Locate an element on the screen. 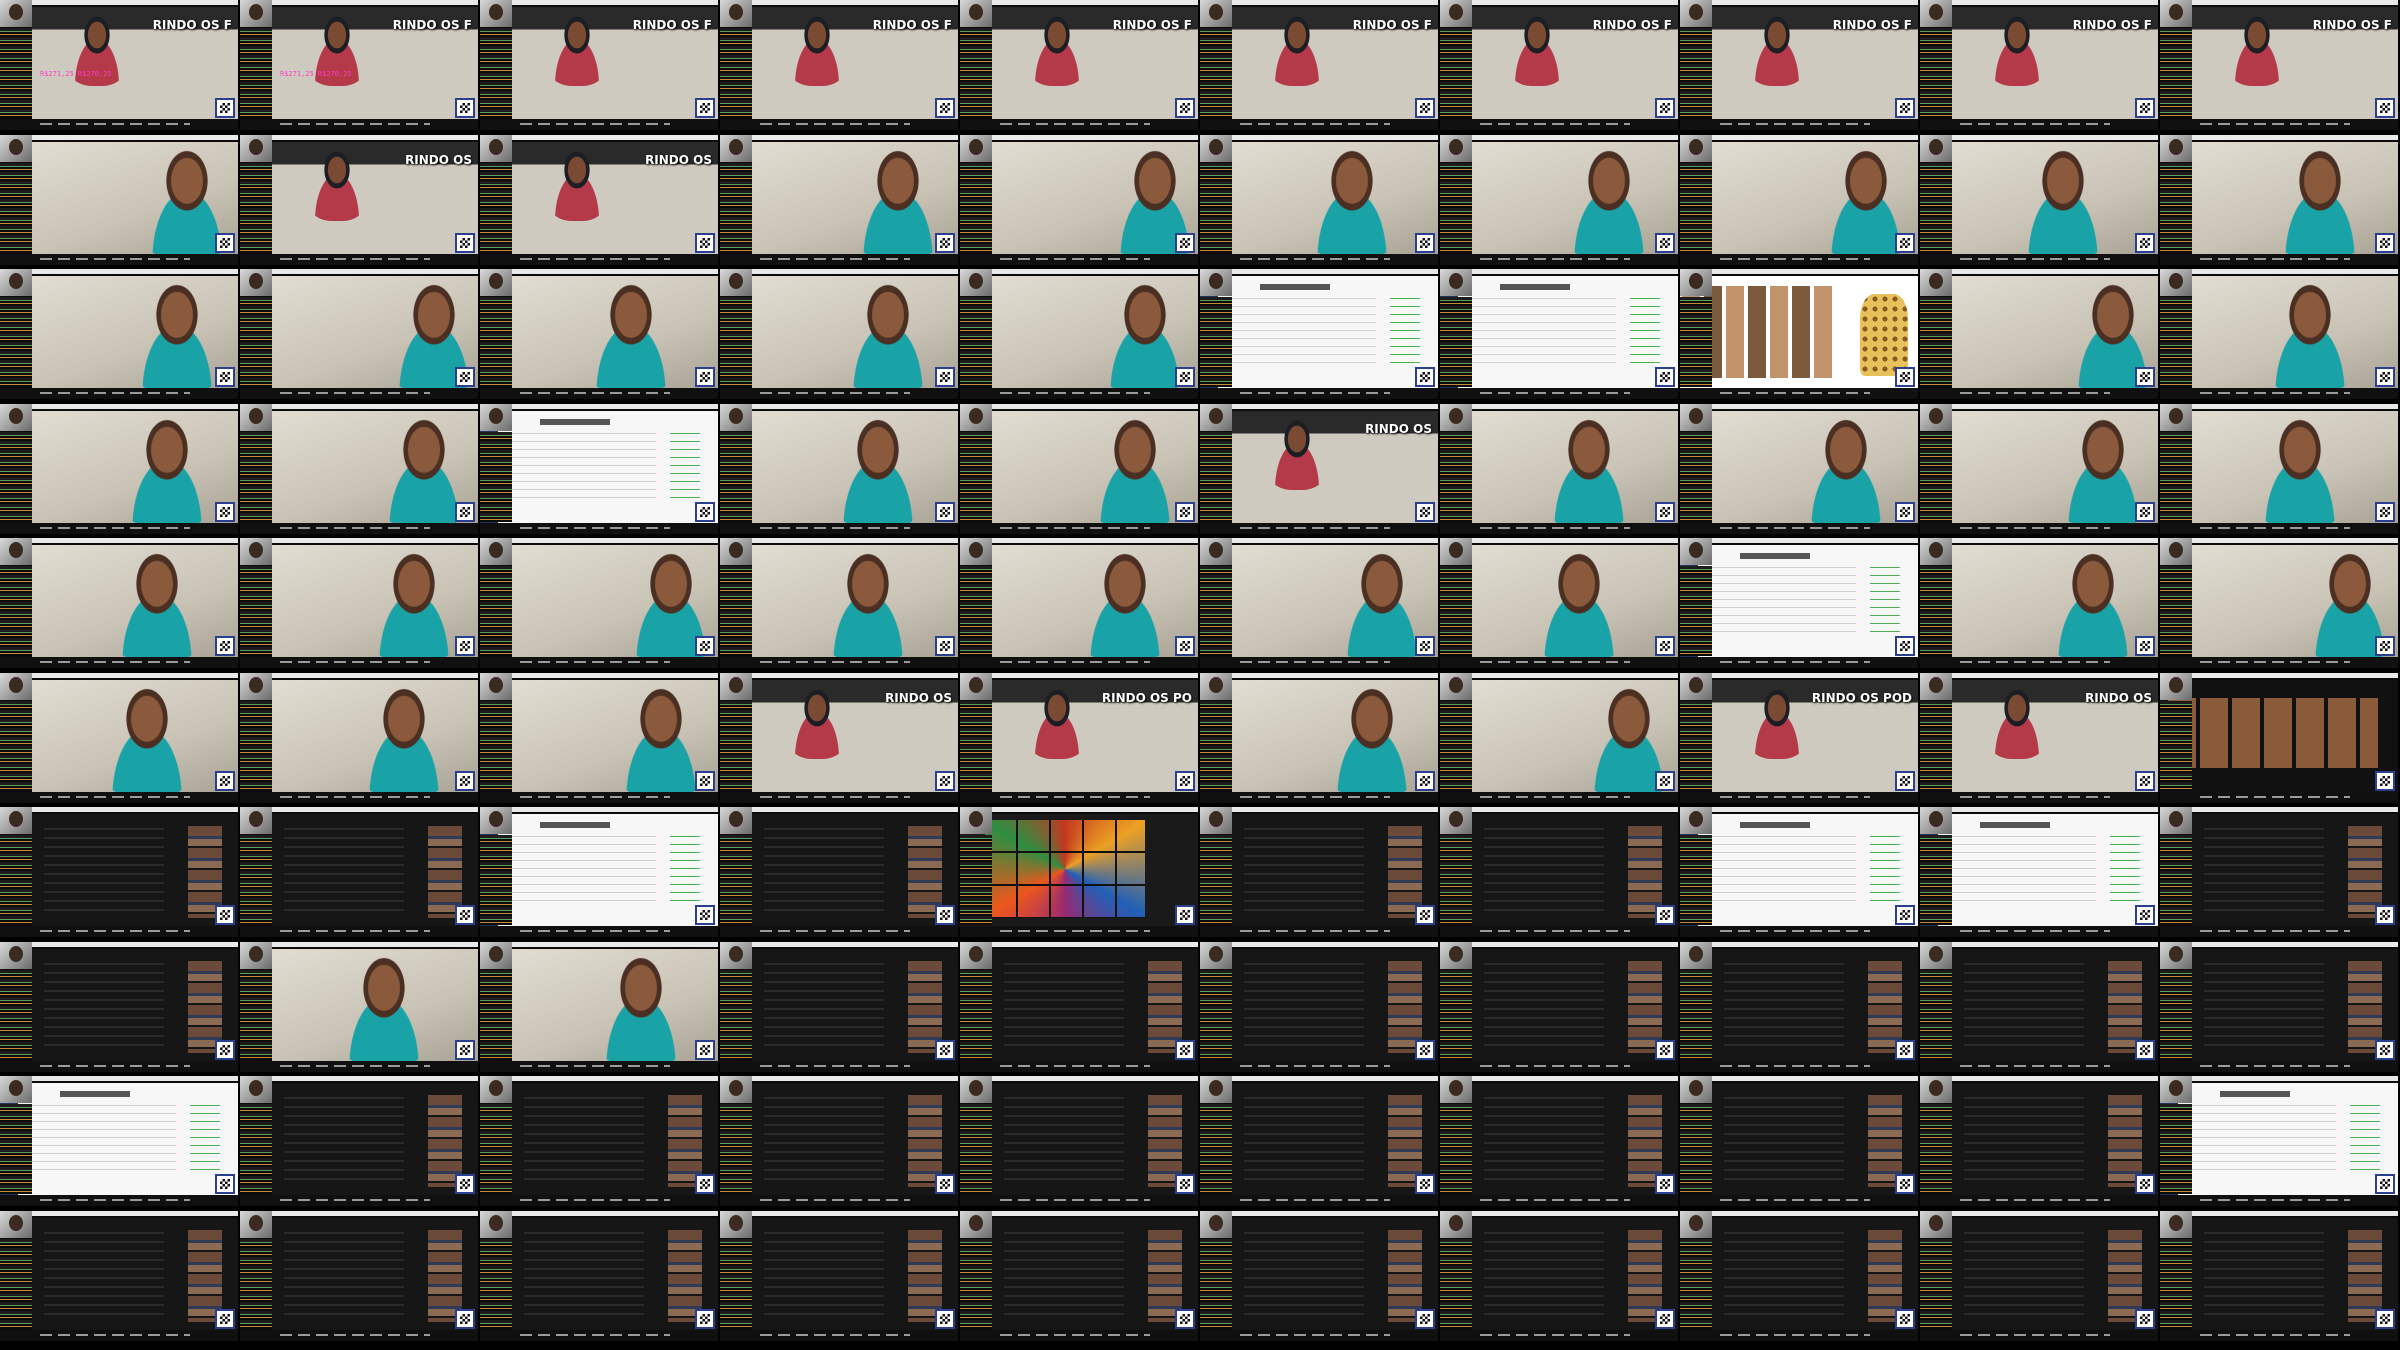 This screenshot has width=2400, height=1350. dark-gallery-frame is located at coordinates (2279, 736).